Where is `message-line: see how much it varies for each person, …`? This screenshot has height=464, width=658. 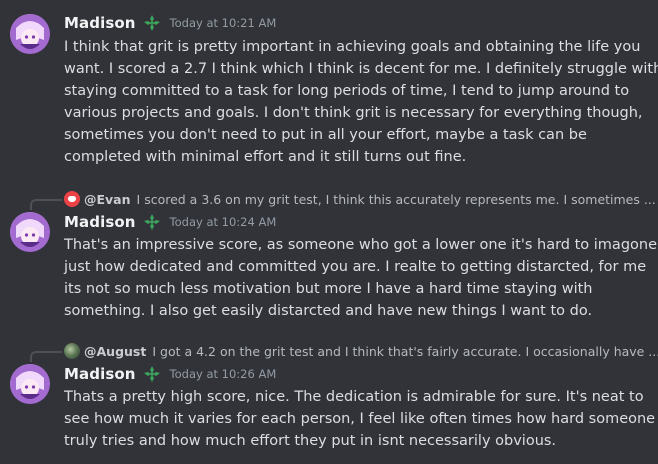 message-line: see how much it varies for each person, … is located at coordinates (360, 419).